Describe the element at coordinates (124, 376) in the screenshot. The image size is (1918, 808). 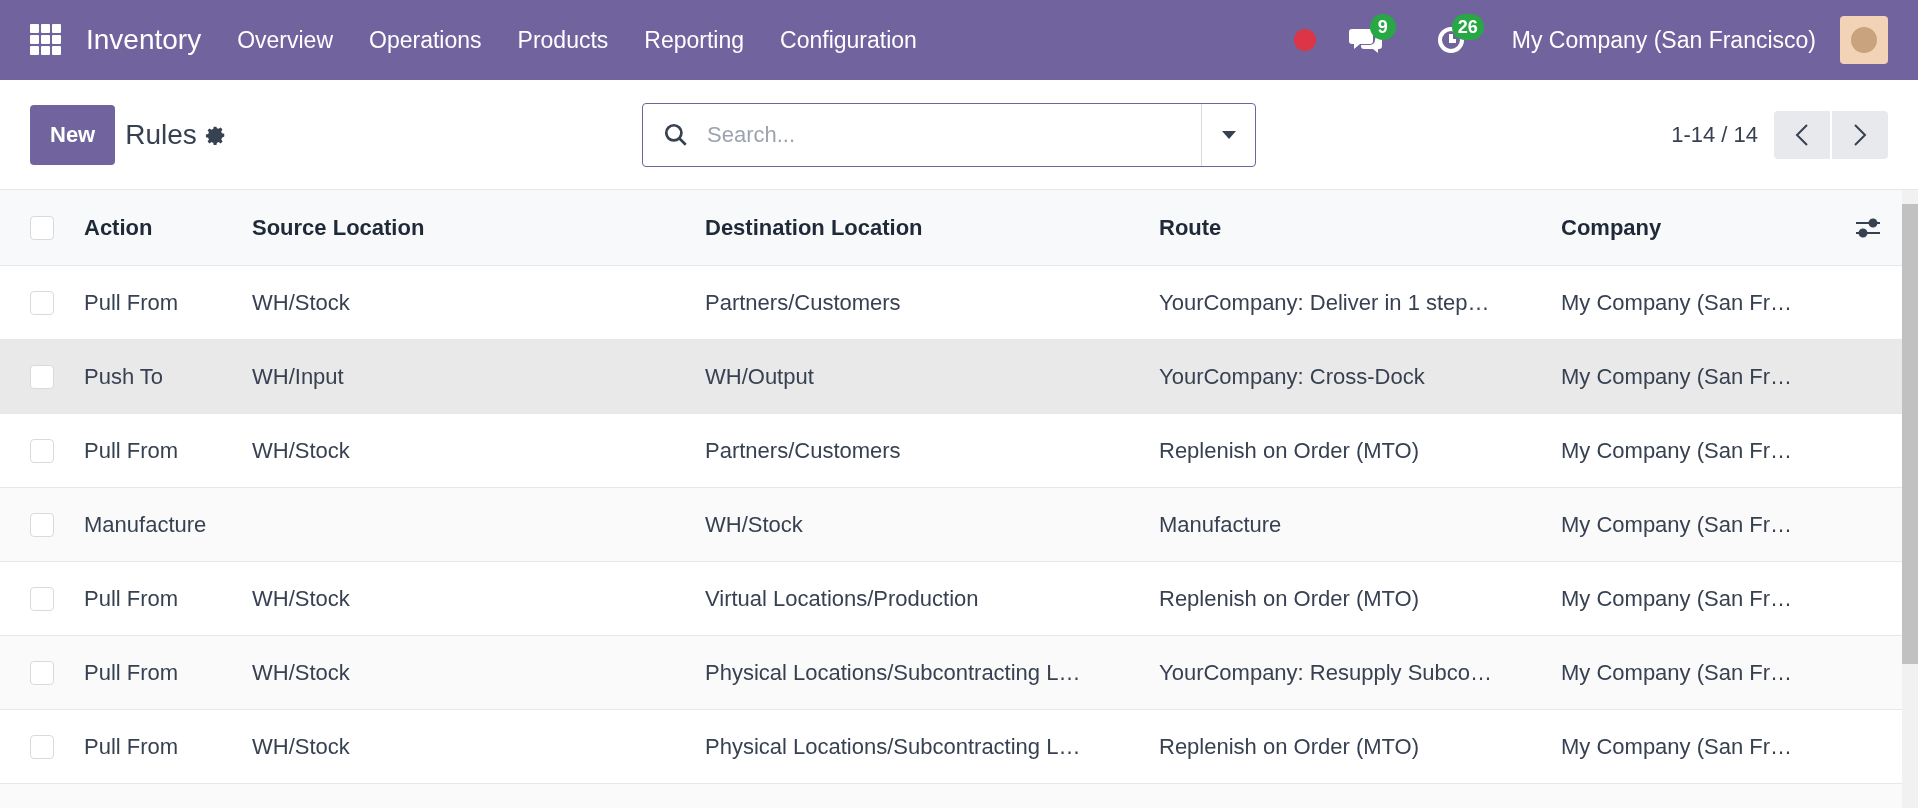
I see `table-cell: Push To` at that location.